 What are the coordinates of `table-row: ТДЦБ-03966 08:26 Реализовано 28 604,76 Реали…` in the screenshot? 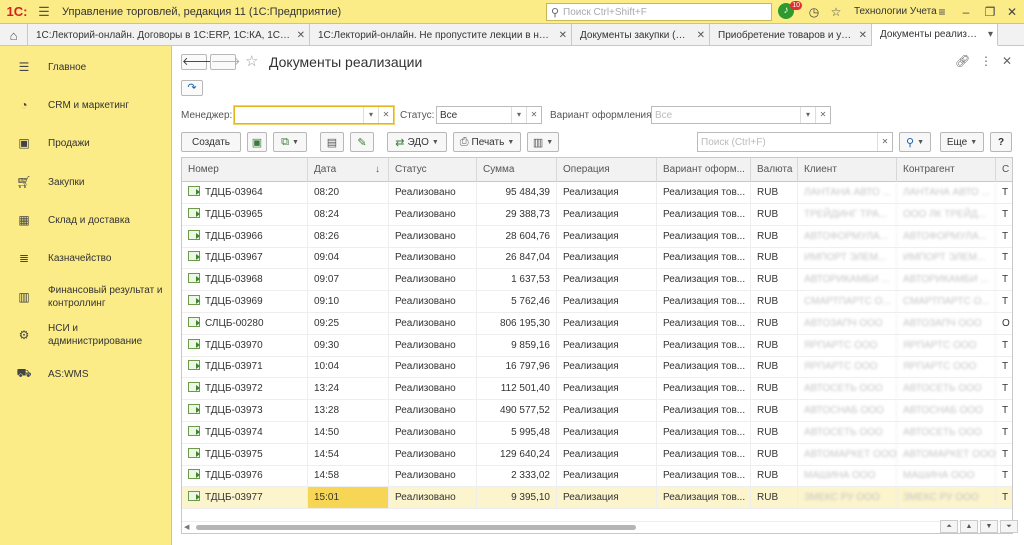 It's located at (597, 236).